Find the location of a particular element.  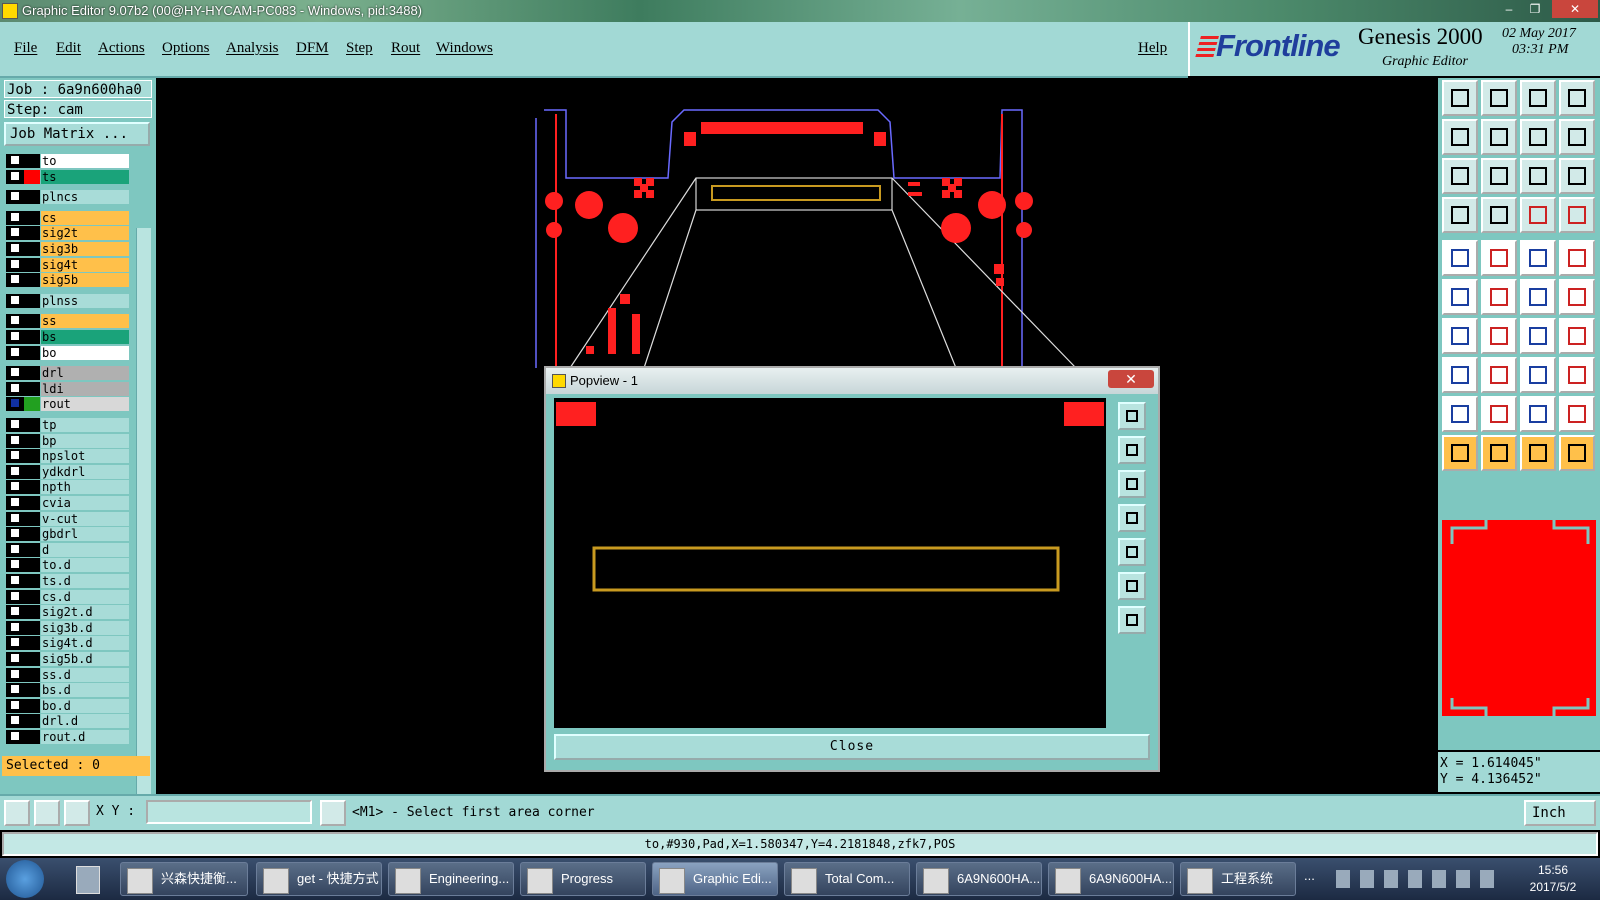

pan-left-icon is located at coordinates (1460, 137).